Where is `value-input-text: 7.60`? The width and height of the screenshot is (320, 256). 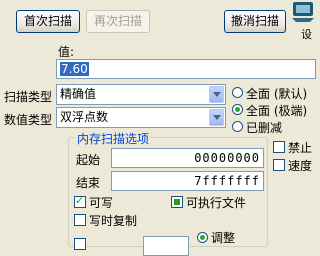
value-input-text: 7.60 is located at coordinates (74, 69).